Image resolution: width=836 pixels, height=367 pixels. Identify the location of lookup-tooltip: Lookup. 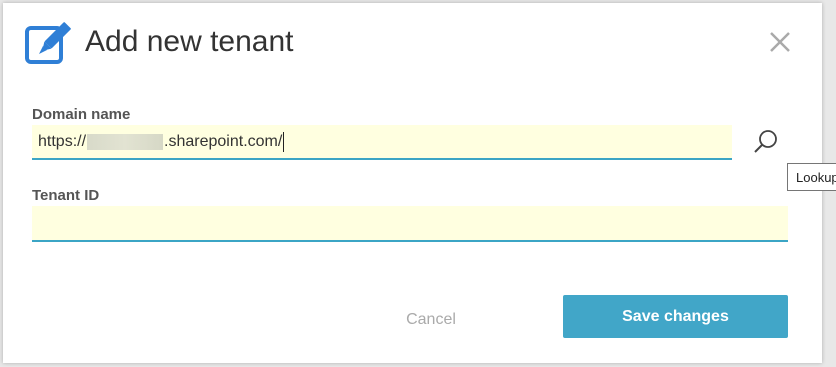
(811, 177).